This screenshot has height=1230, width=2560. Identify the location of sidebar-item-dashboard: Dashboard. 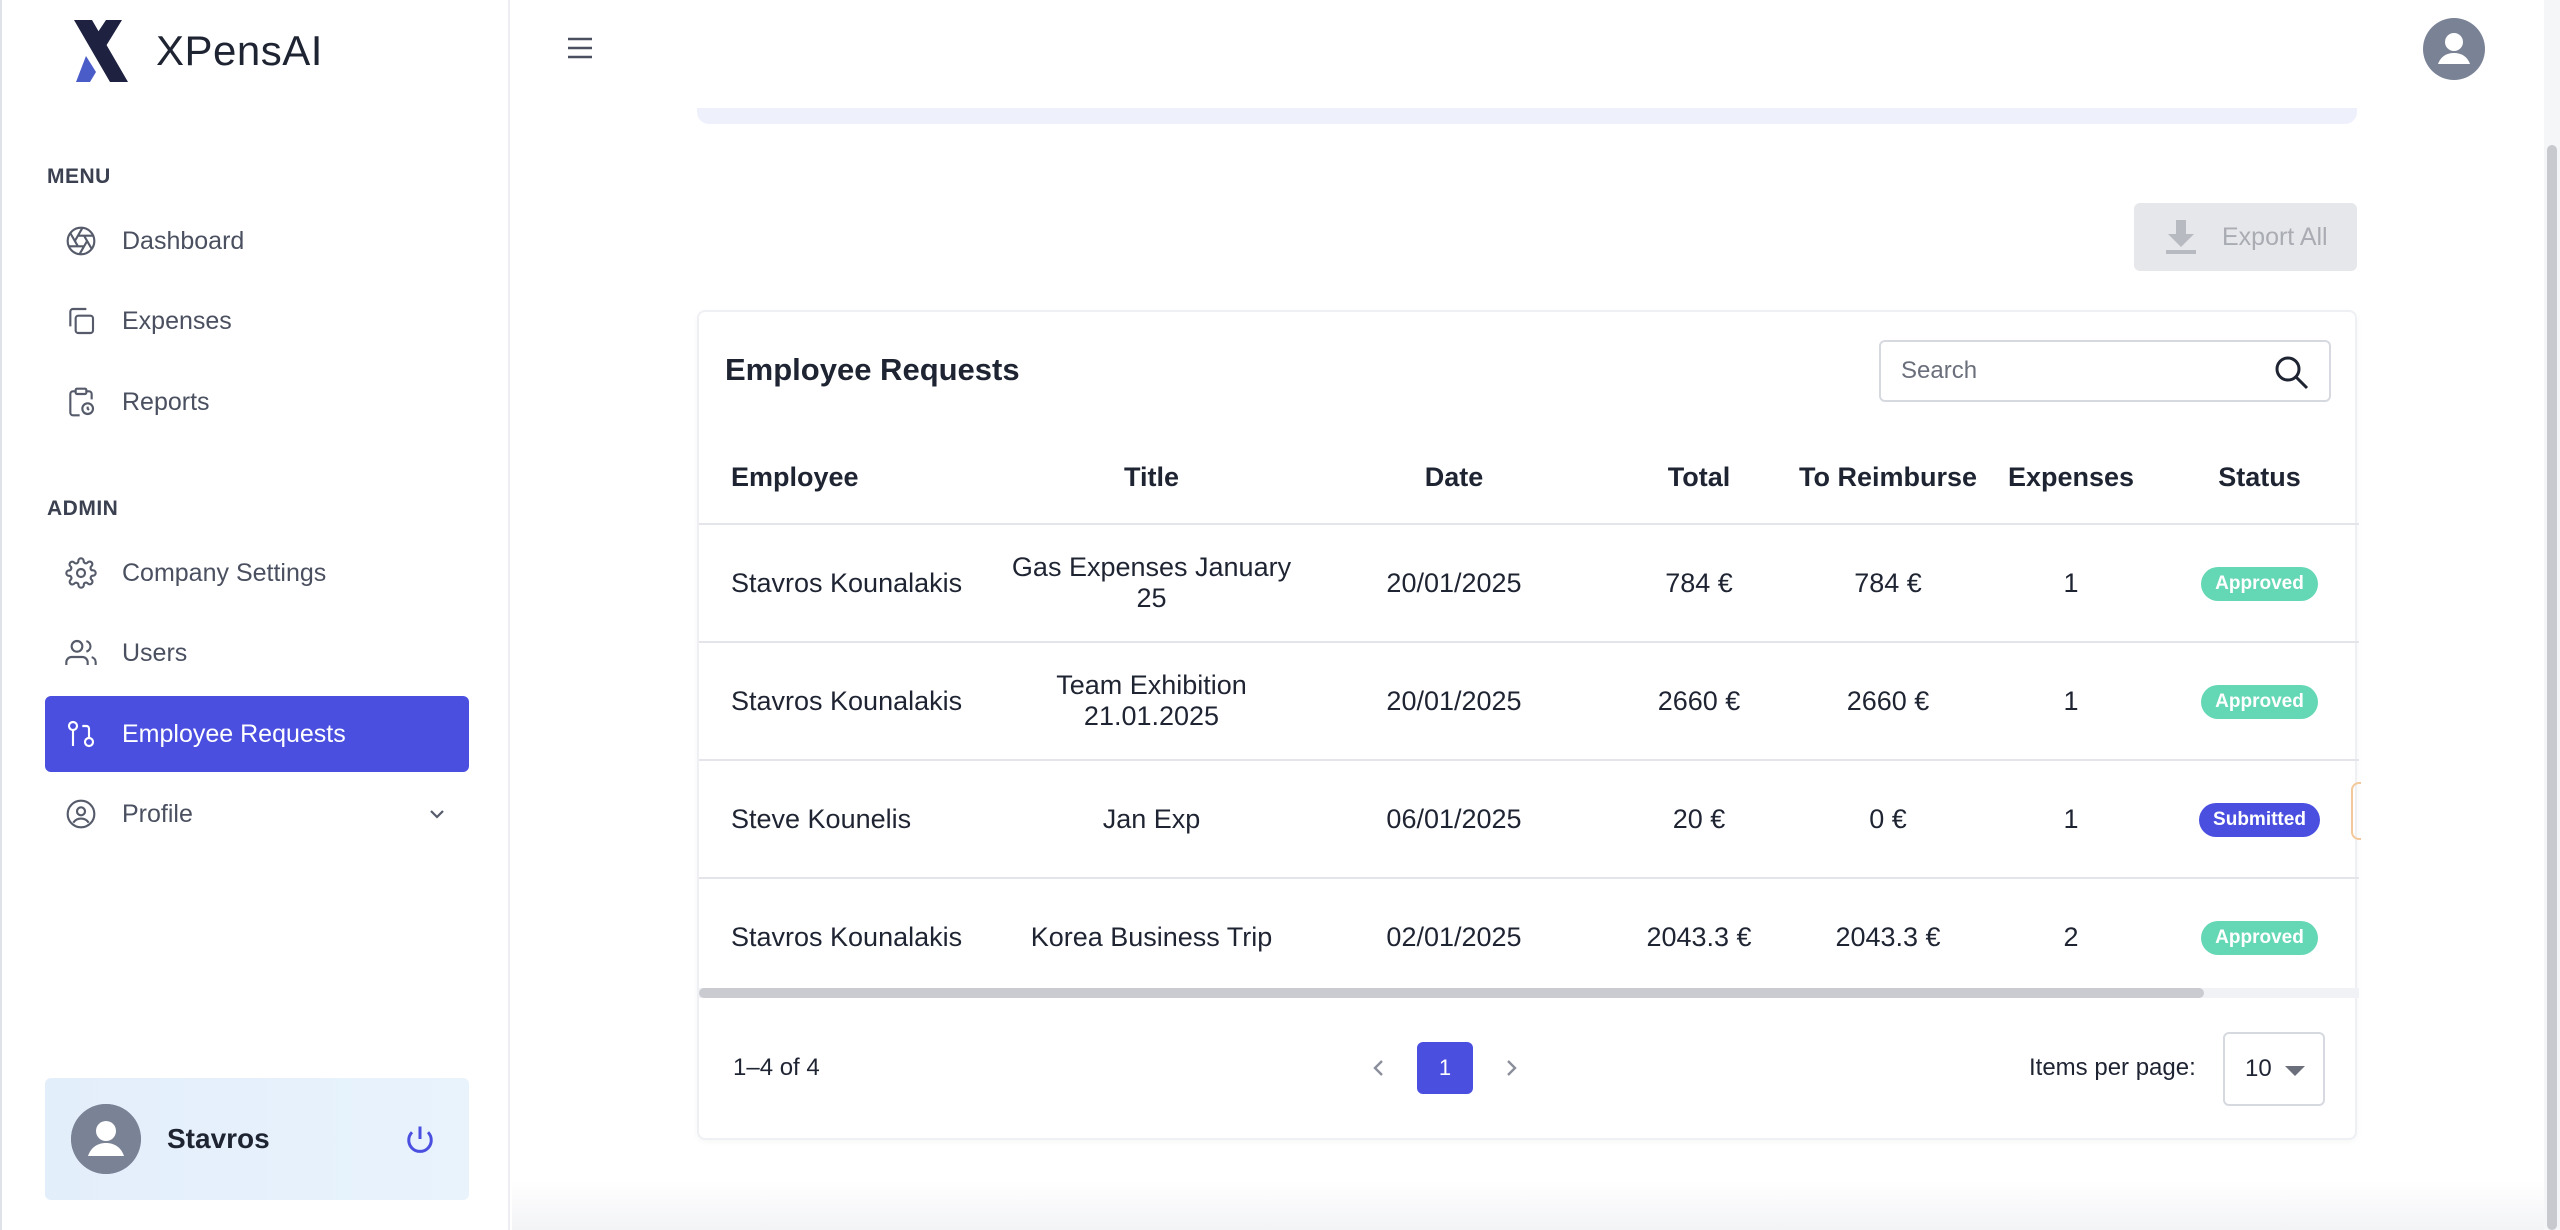
(257, 241).